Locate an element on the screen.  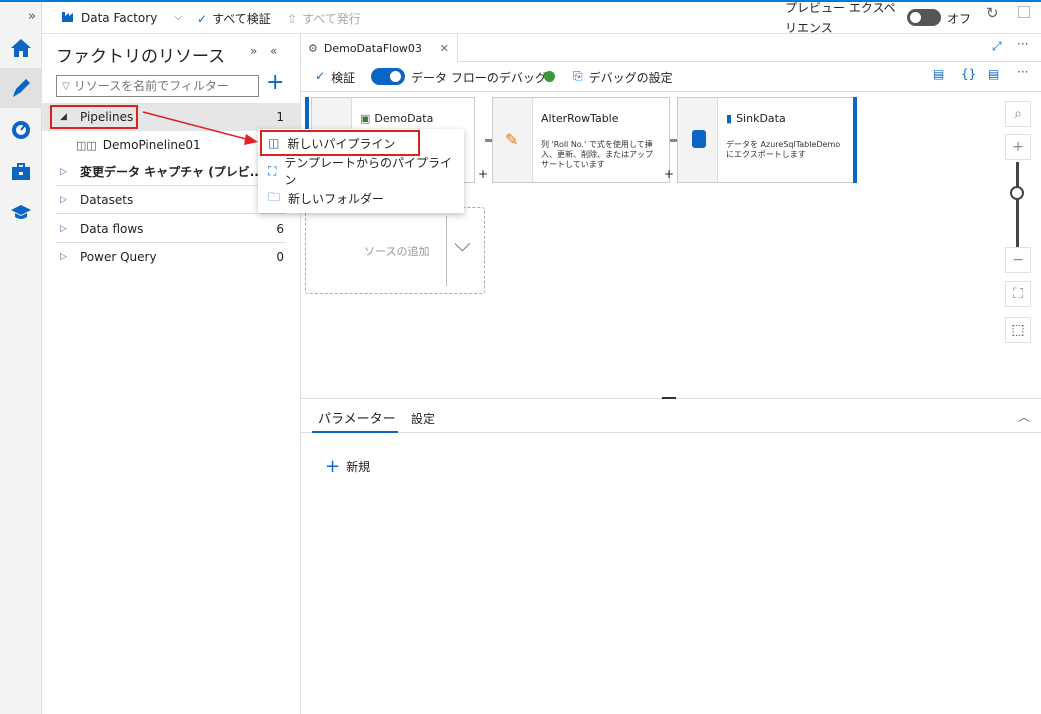
expand-nav-icon: » is located at coordinates (21, 16).